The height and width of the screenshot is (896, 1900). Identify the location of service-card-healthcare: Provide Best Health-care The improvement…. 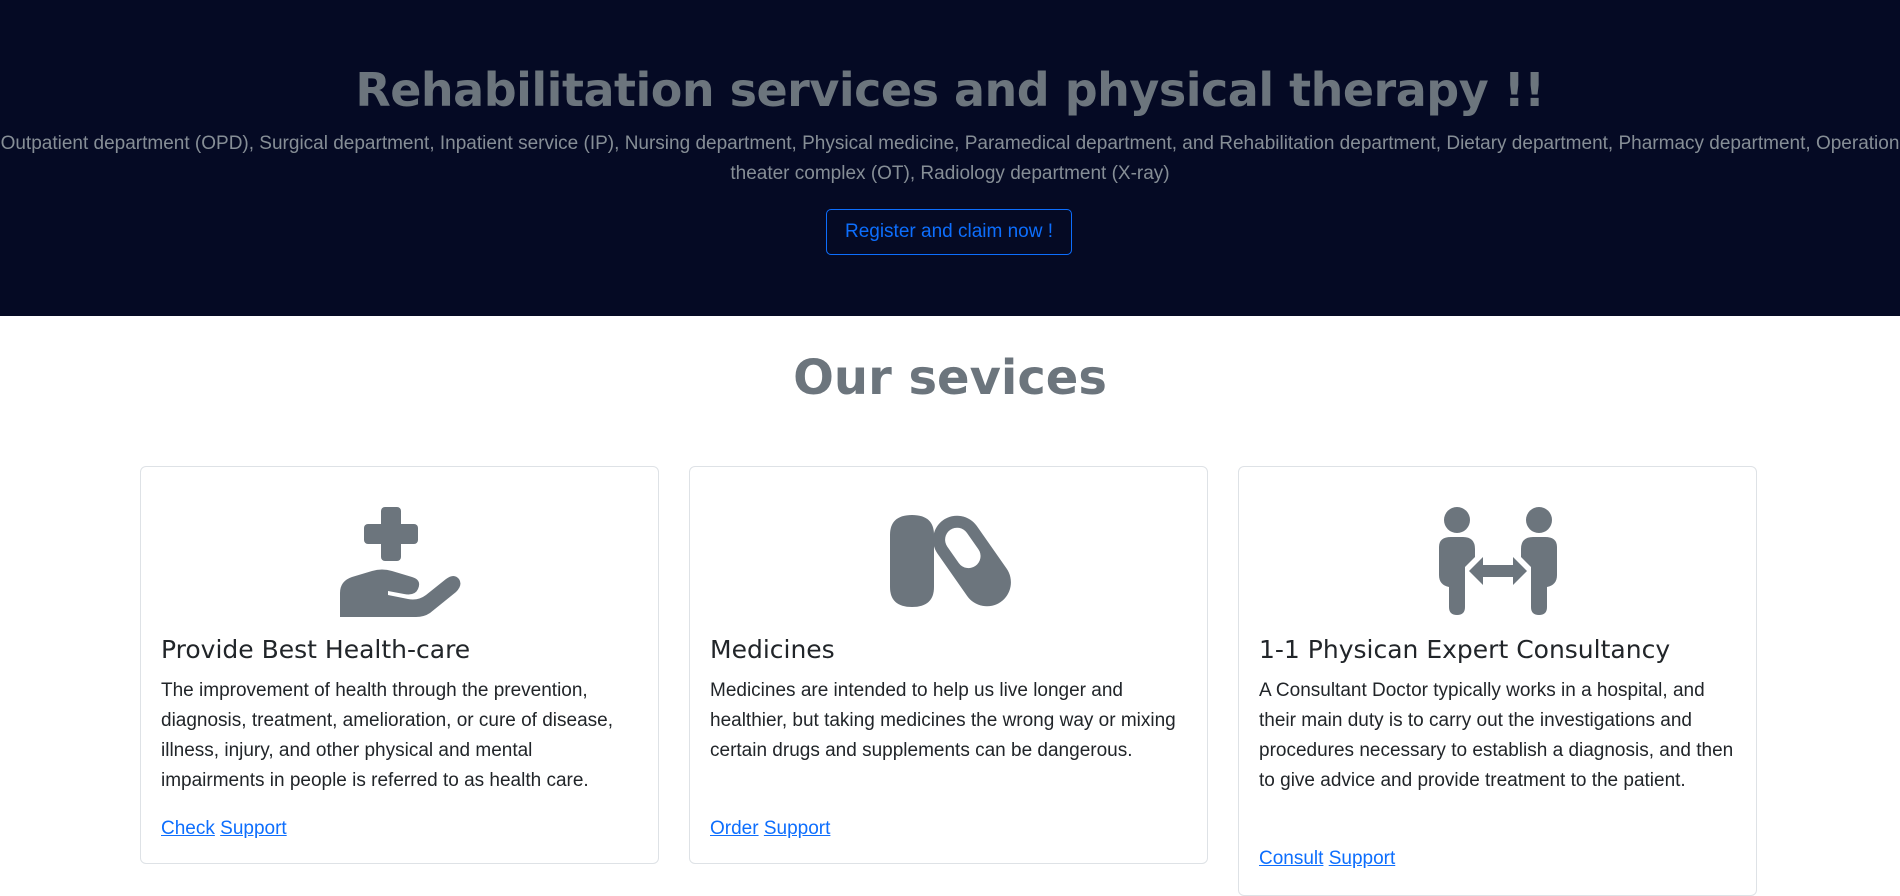
(399, 665).